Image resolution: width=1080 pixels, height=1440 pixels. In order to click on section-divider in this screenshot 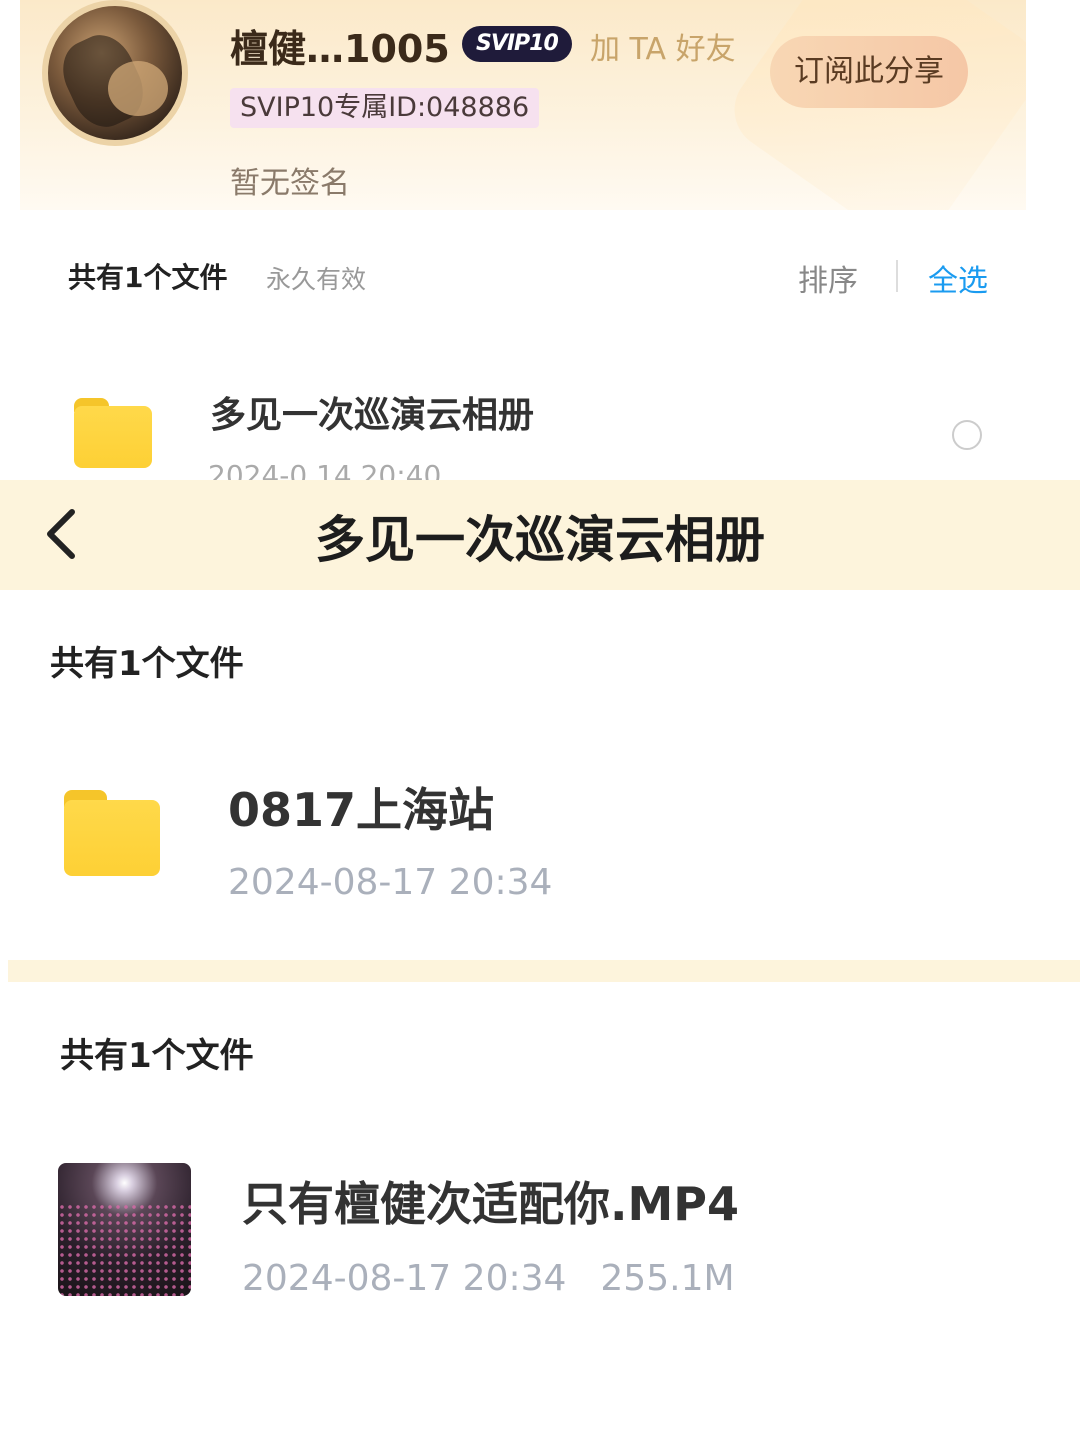, I will do `click(544, 971)`.